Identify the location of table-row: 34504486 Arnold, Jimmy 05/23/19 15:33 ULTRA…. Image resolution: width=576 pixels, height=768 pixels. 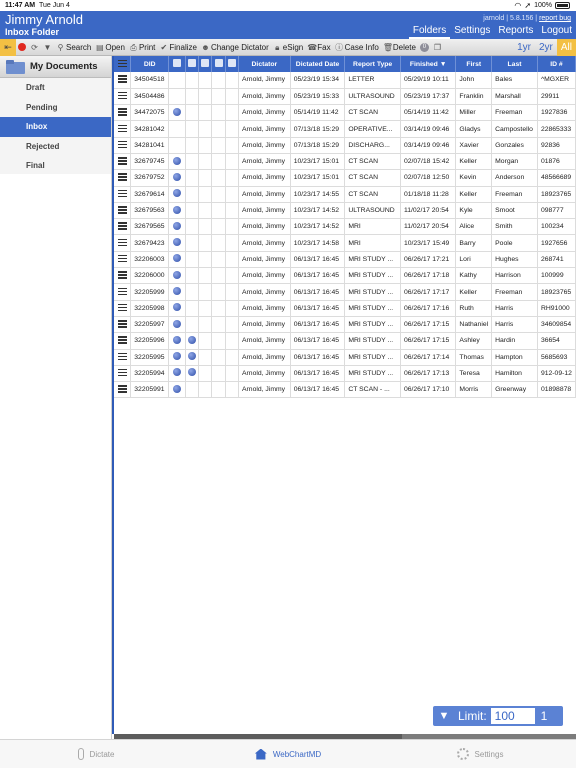
(345, 97).